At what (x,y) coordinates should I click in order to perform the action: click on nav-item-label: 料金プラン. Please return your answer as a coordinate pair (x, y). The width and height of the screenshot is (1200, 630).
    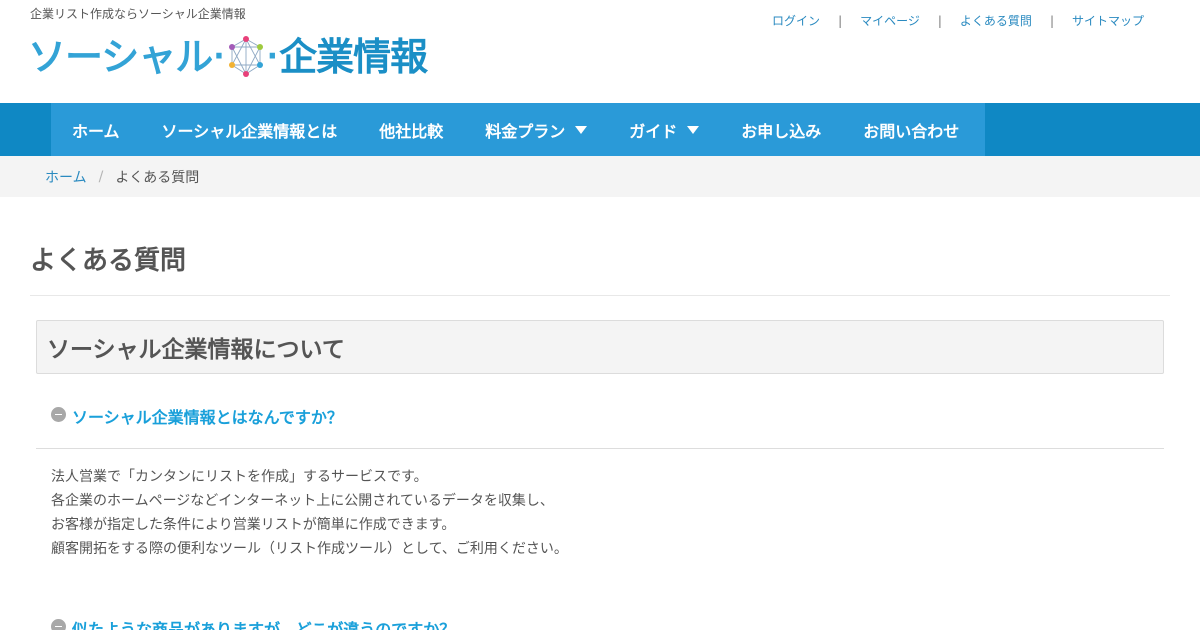
    Looking at the image, I should click on (525, 131).